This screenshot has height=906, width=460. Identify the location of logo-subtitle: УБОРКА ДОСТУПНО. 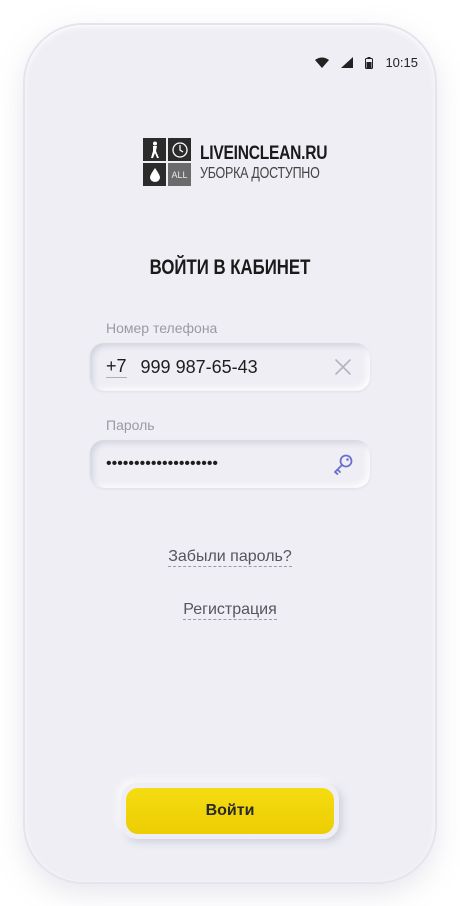
(260, 173).